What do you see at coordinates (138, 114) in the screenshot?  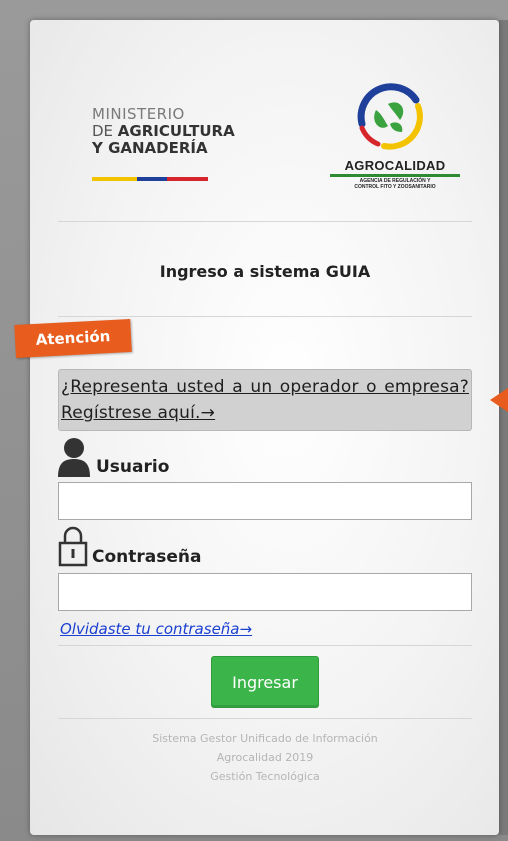 I see `ministry-line-1: MINISTERIO` at bounding box center [138, 114].